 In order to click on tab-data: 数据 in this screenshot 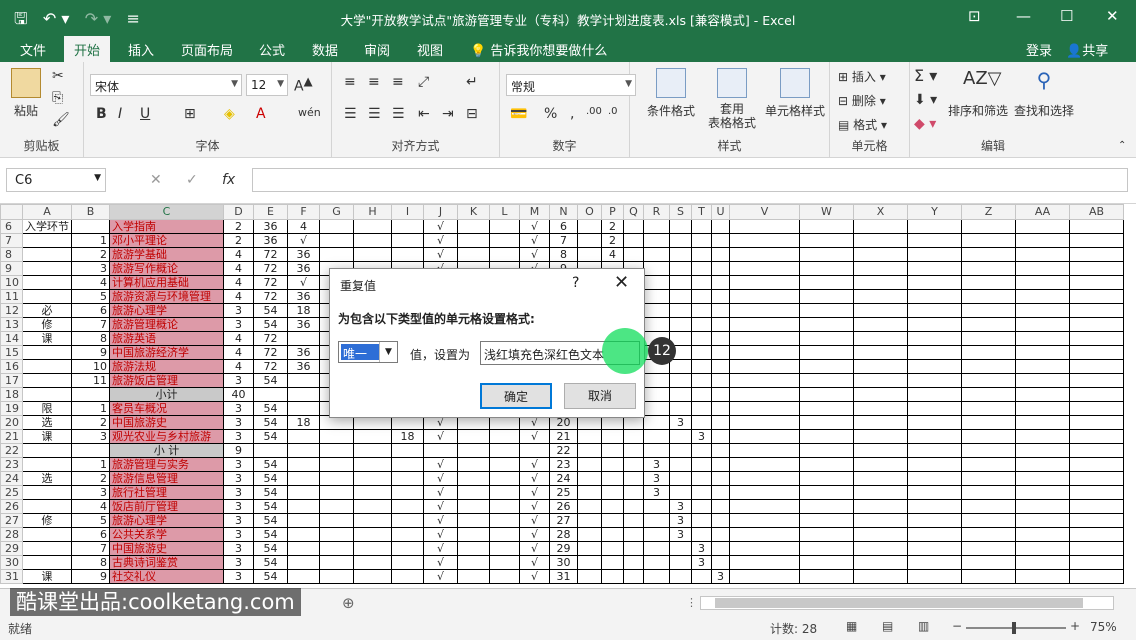, I will do `click(325, 49)`.